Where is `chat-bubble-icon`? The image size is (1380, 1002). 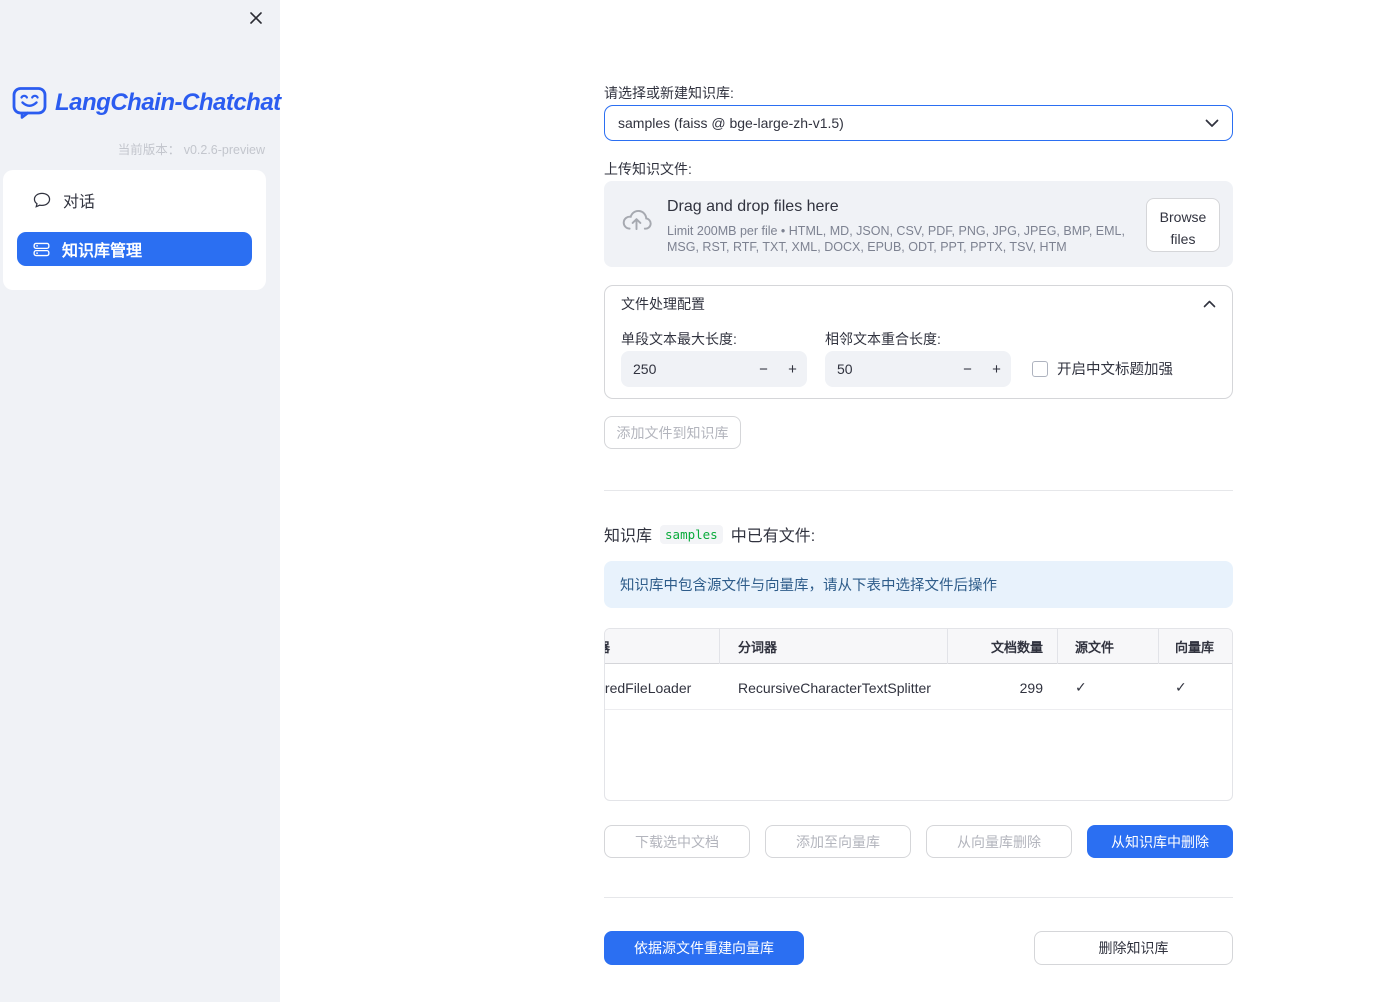 chat-bubble-icon is located at coordinates (42, 200).